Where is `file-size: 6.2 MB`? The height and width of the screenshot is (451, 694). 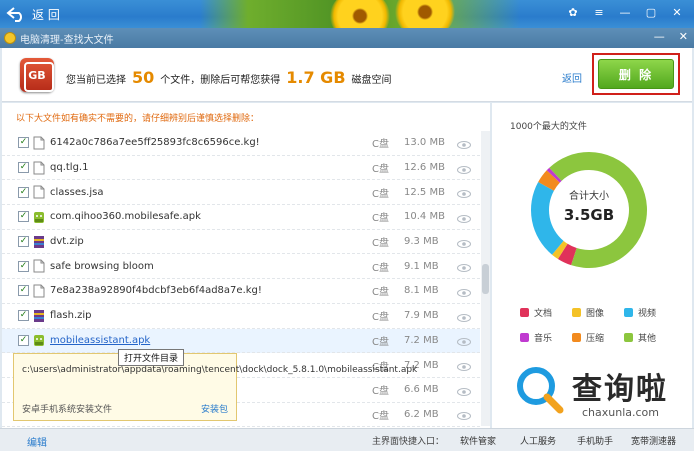
file-size: 6.2 MB is located at coordinates (421, 414).